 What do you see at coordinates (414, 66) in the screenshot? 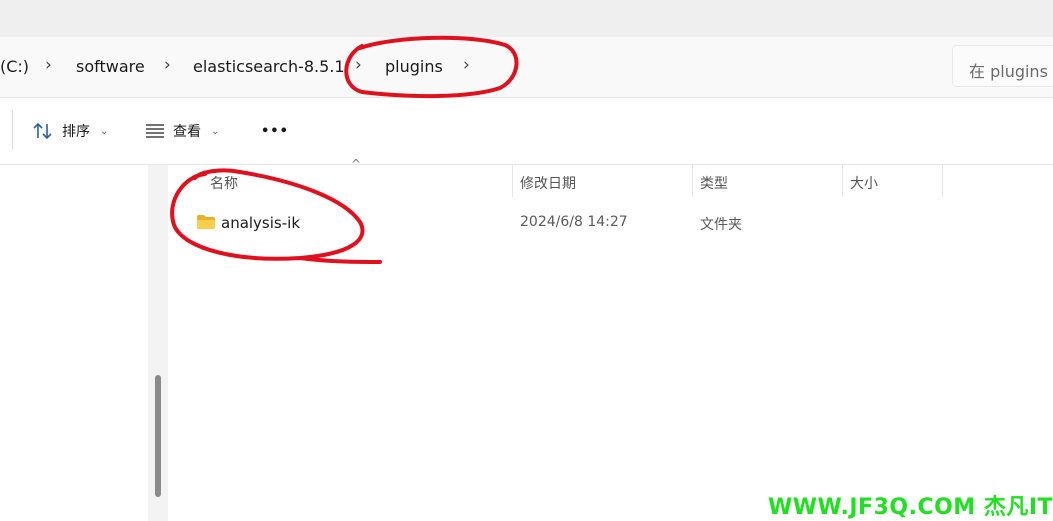
I see `breadcrumb-item-plugins: plugins` at bounding box center [414, 66].